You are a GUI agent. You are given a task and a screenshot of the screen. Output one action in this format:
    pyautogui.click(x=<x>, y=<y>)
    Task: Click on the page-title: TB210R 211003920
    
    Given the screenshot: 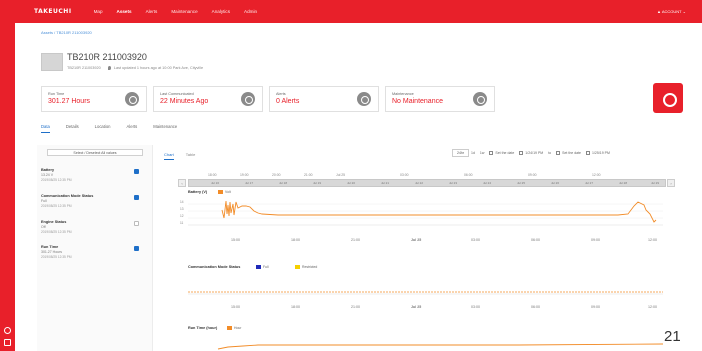 What is the action you would take?
    pyautogui.click(x=107, y=57)
    